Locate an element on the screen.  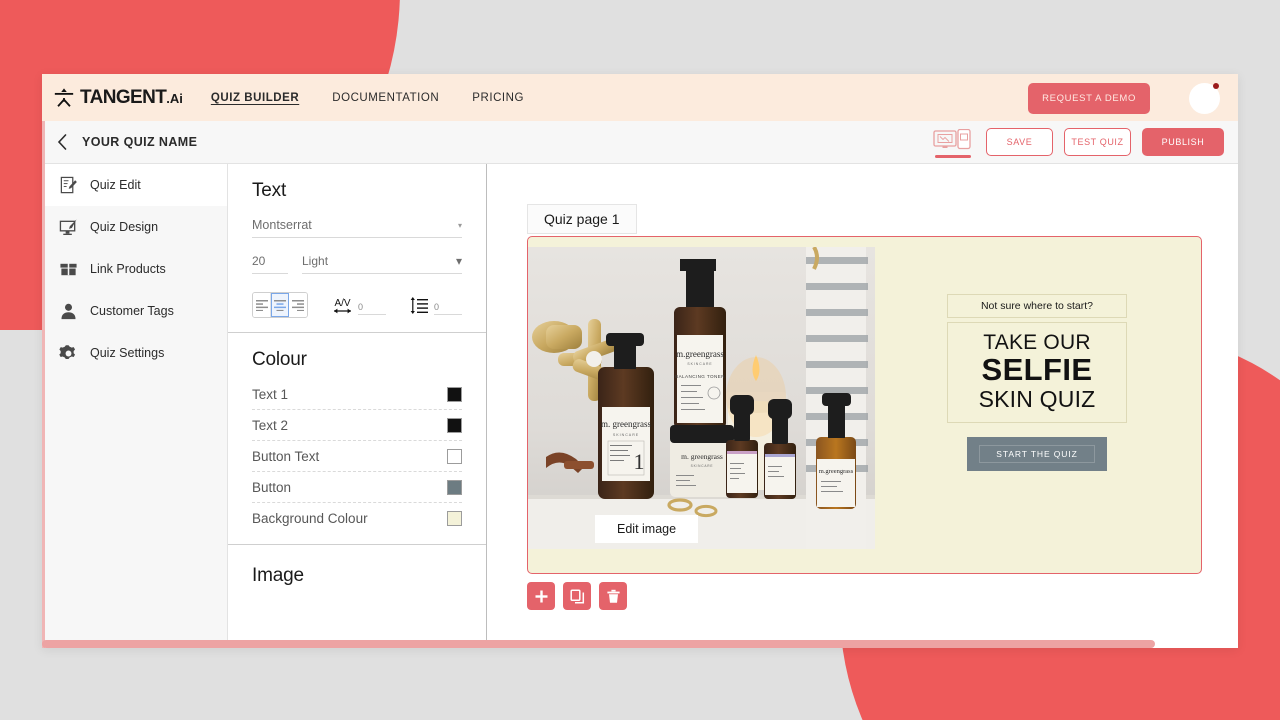
quiz-edit-icon is located at coordinates (68, 185).